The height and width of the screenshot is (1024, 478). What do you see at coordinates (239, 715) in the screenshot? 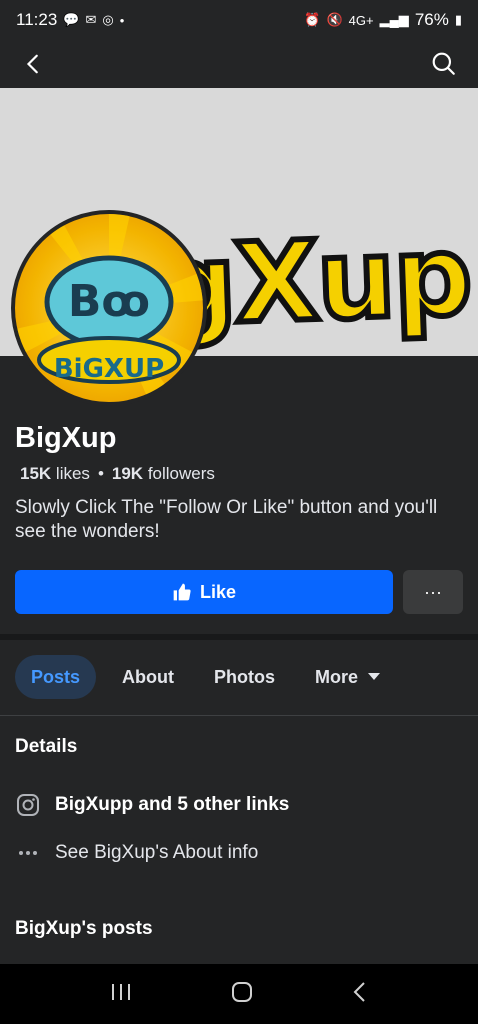
I see `tabs-divider` at bounding box center [239, 715].